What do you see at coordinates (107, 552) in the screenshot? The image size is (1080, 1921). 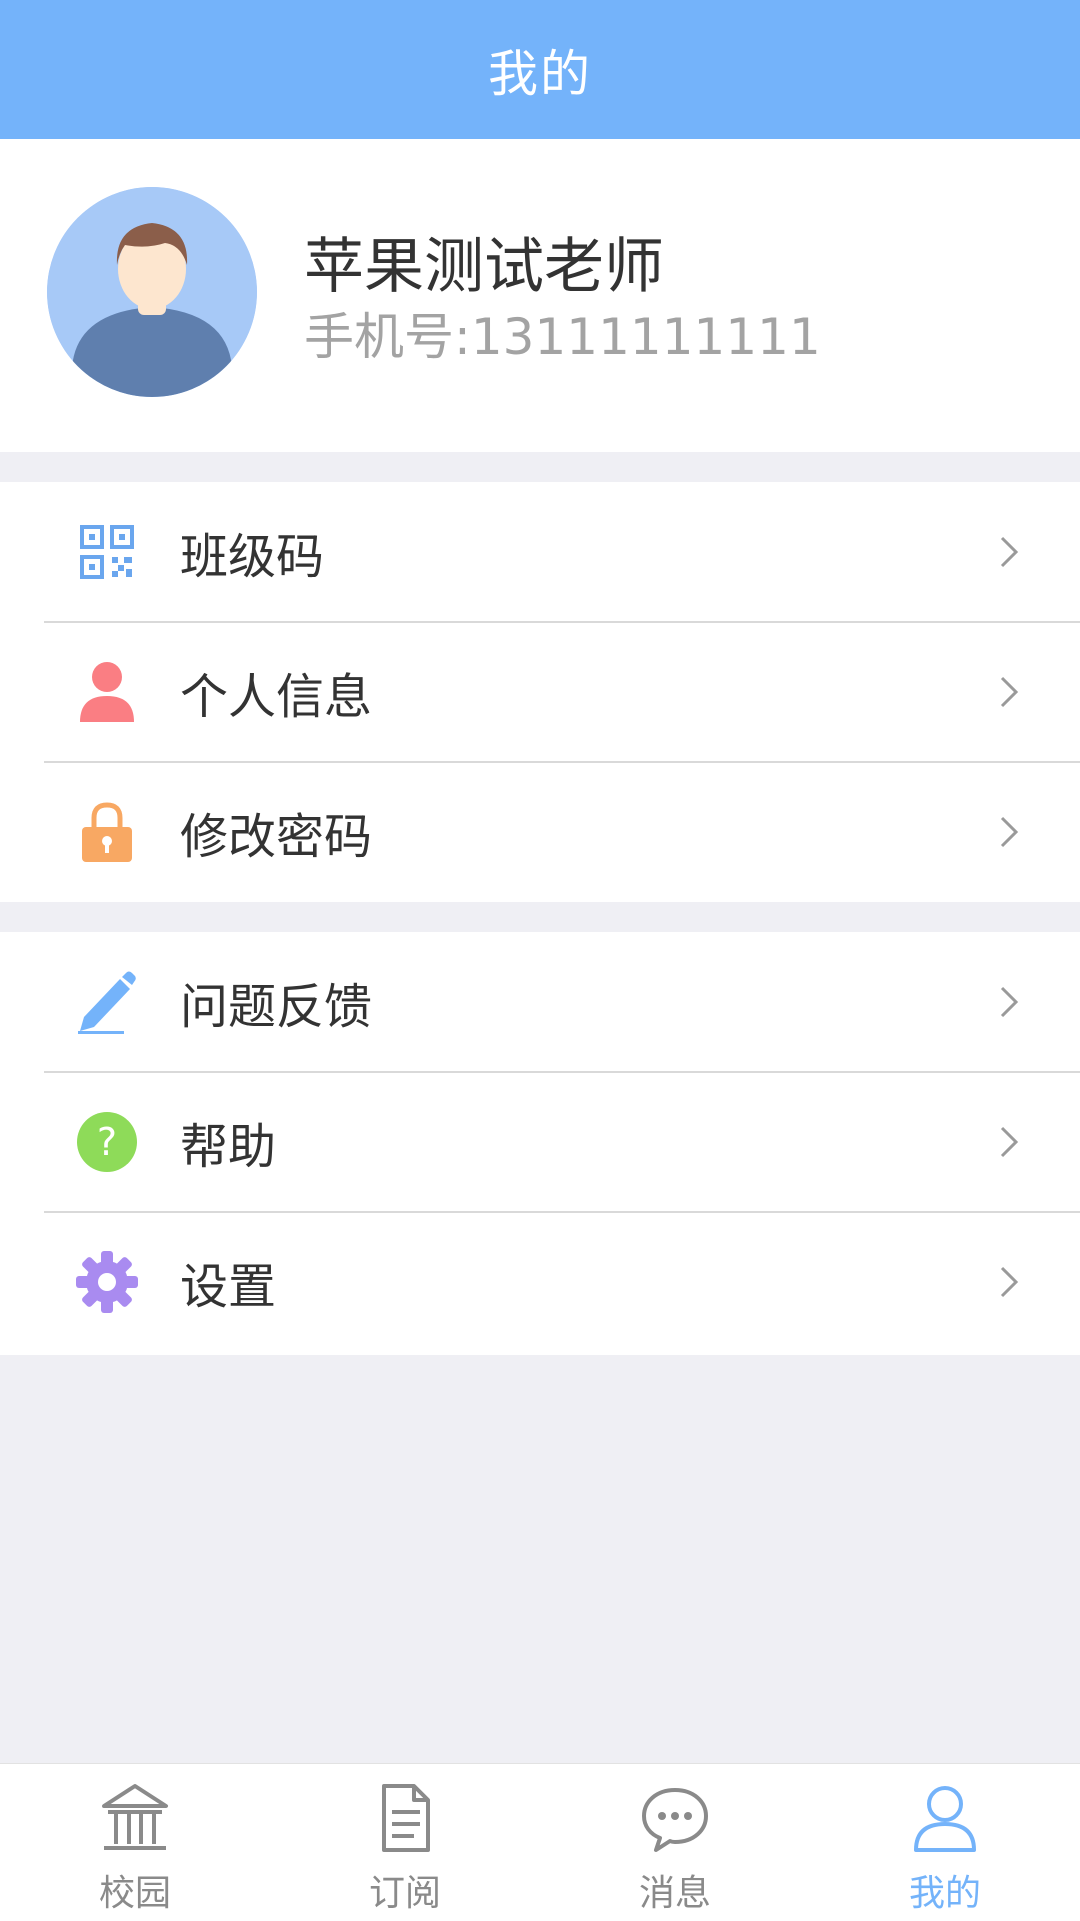 I see `qr-code-icon` at bounding box center [107, 552].